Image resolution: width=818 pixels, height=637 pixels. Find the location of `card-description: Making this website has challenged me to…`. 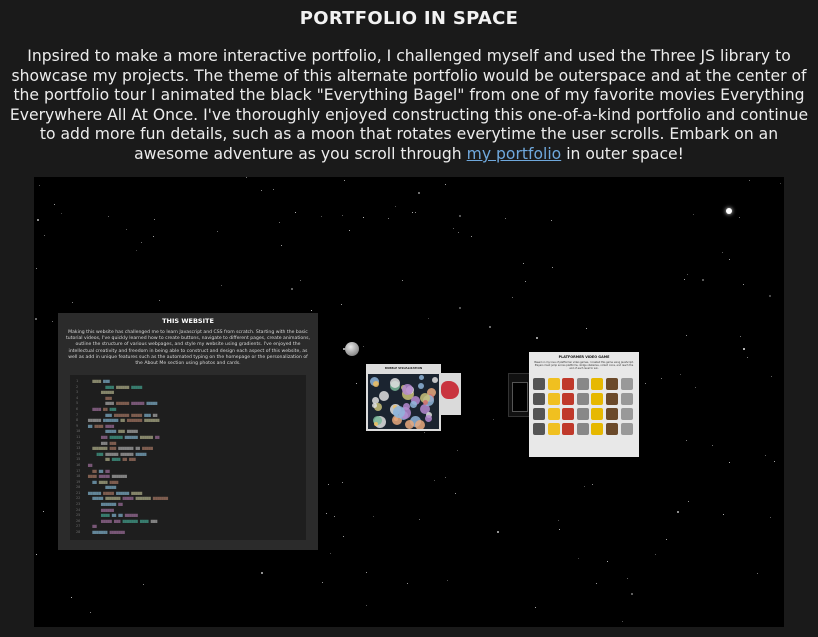

card-description: Making this website has challenged me to… is located at coordinates (188, 348).